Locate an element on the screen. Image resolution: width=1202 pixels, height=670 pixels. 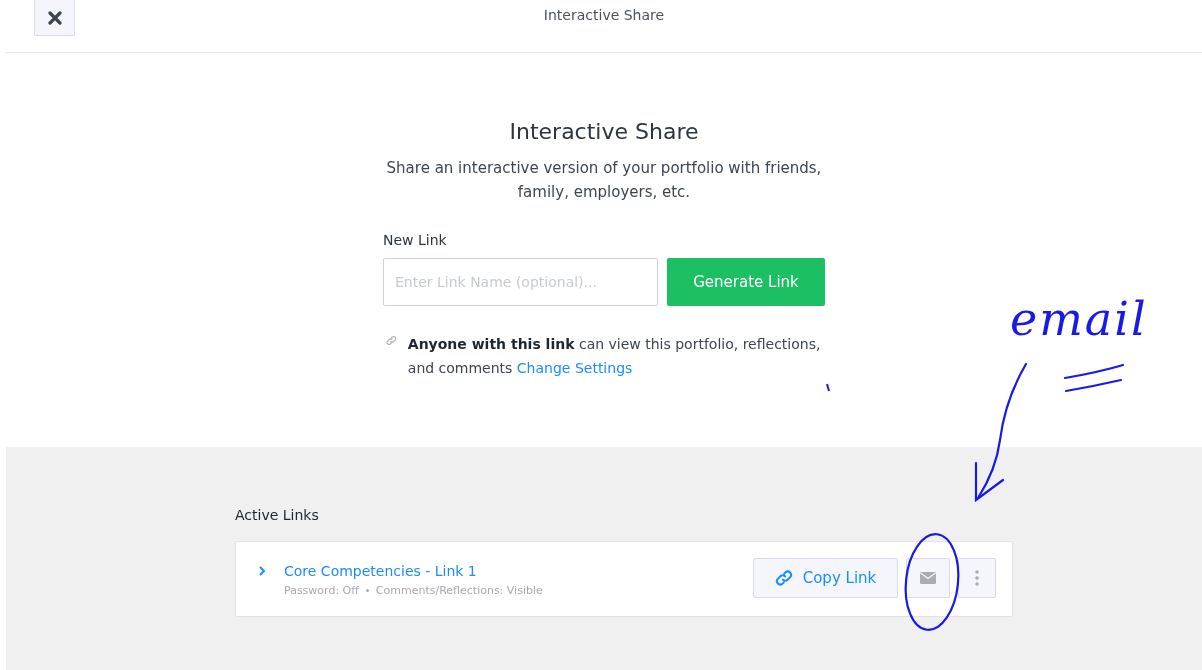
handwritten-note: email is located at coordinates (1079, 319).